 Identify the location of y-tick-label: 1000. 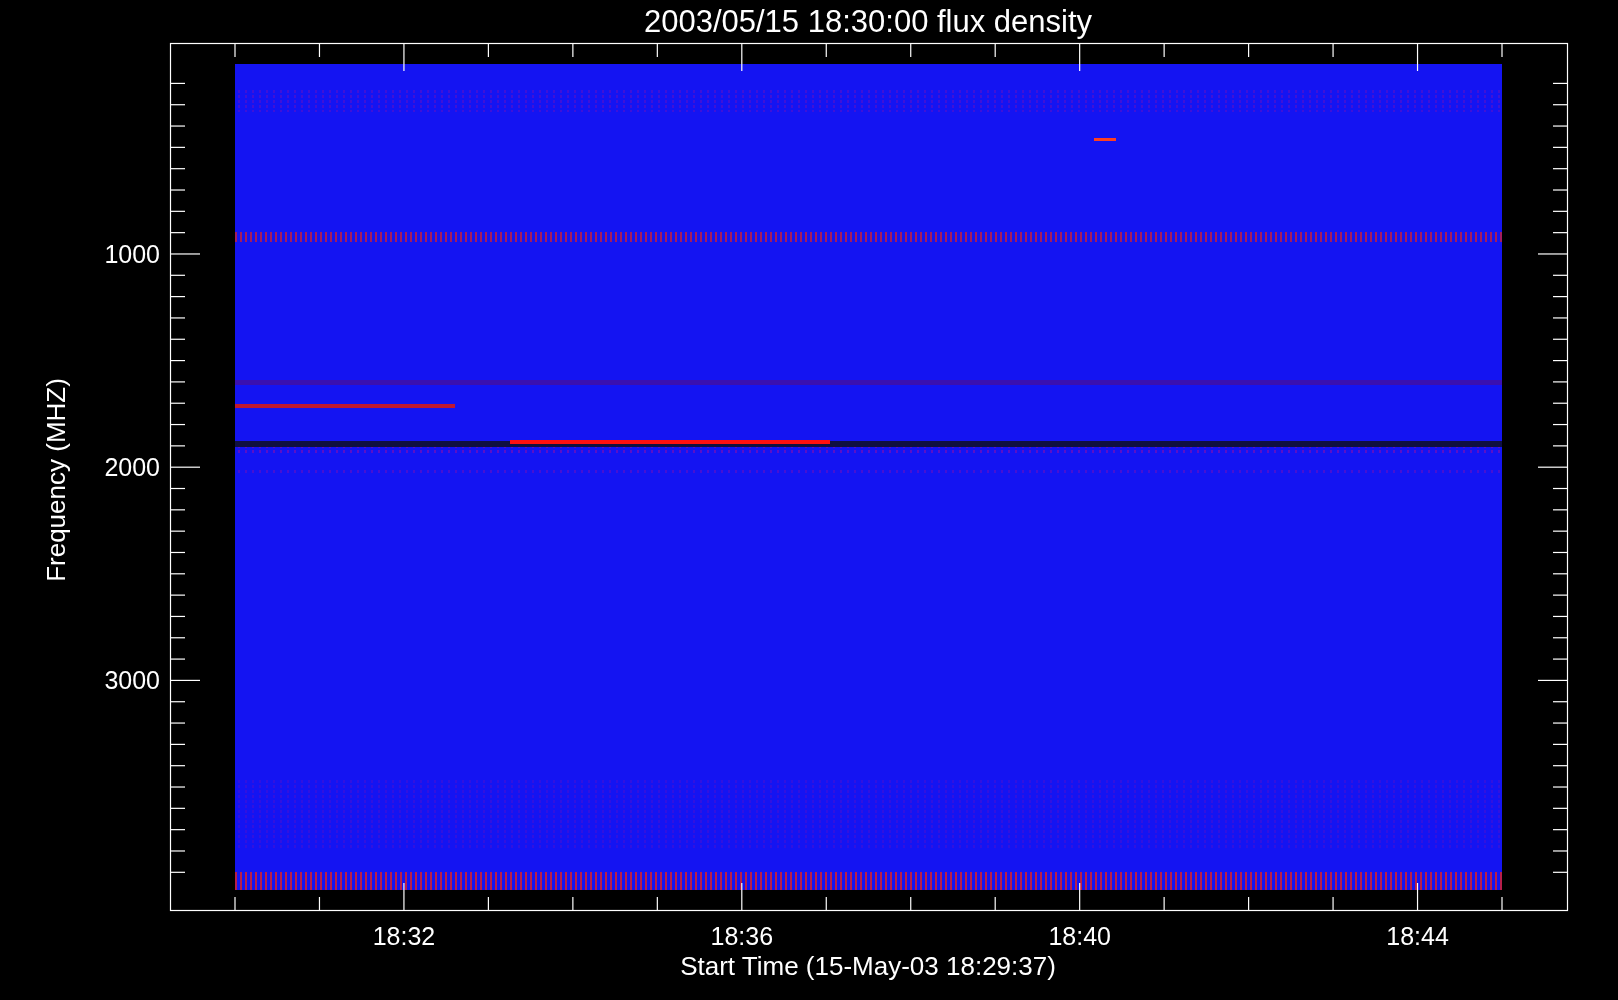
(132, 254).